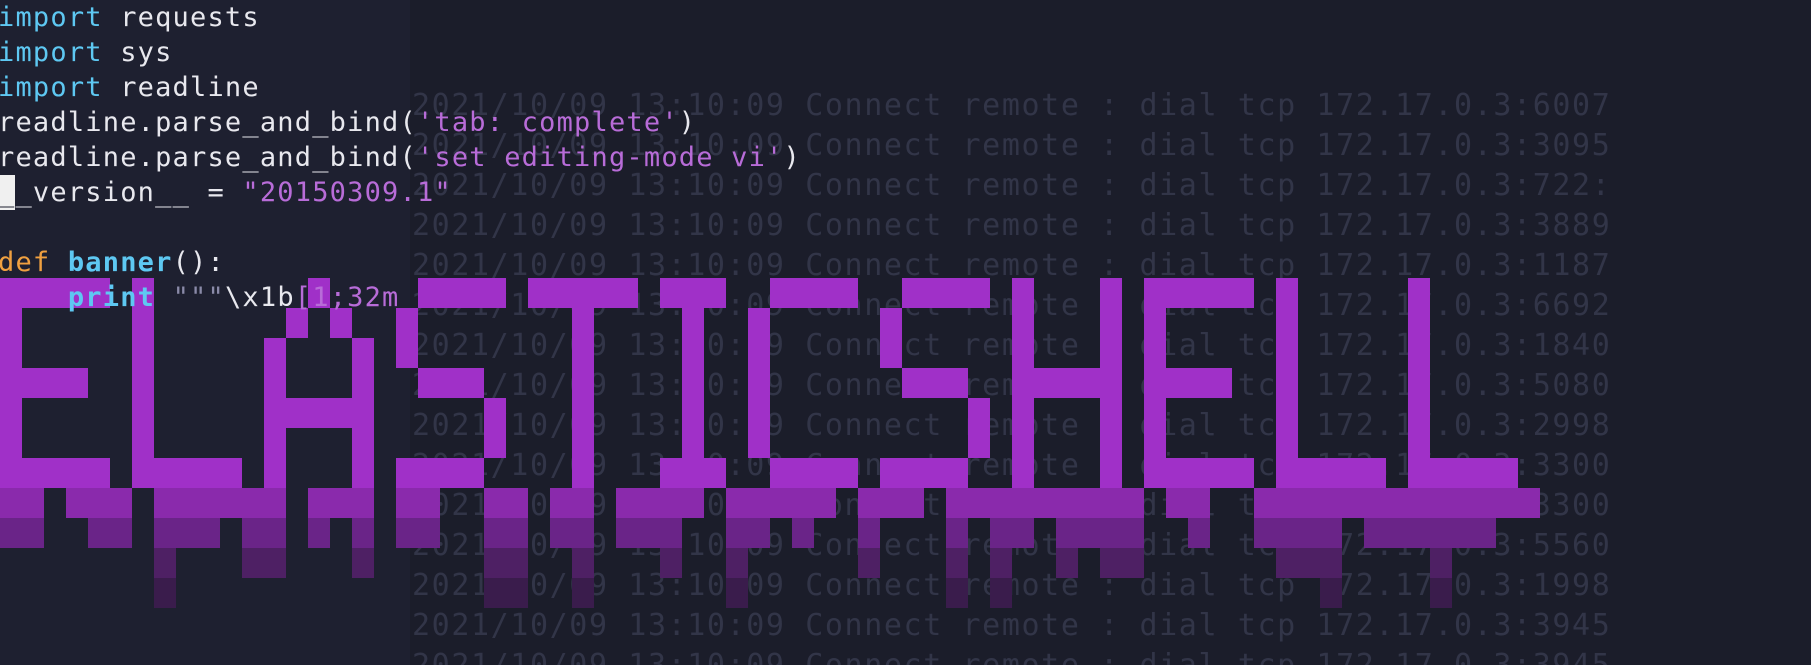 This screenshot has width=1811, height=665. Describe the element at coordinates (600, 157) in the screenshot. I see `code-token: 'set editing-mode vi'` at that location.